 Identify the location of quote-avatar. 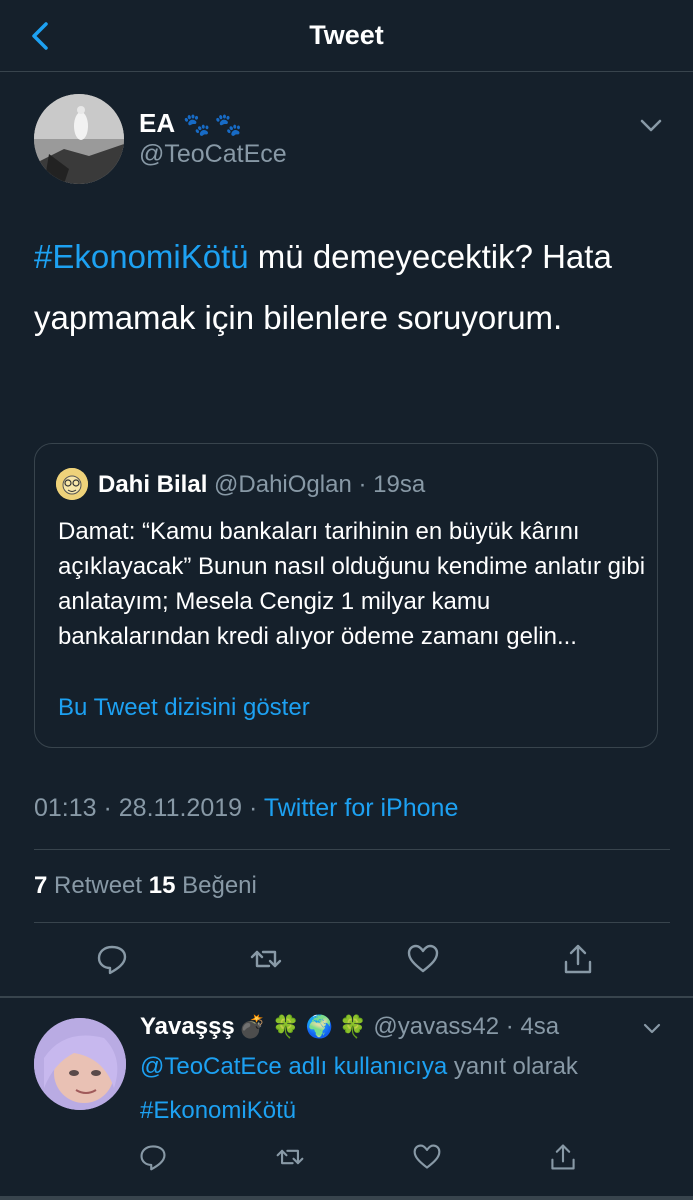
(72, 484).